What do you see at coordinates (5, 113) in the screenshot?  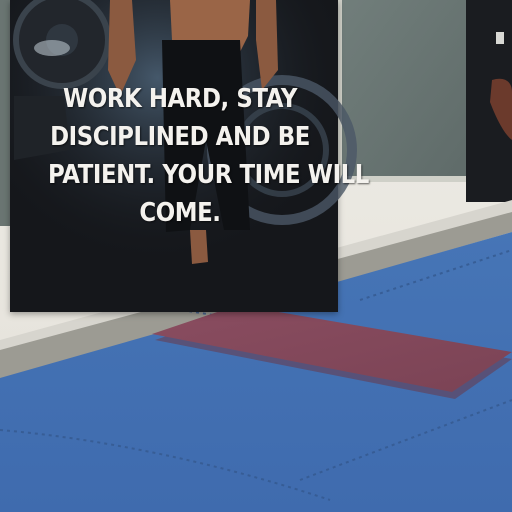 I see `left-board-edge` at bounding box center [5, 113].